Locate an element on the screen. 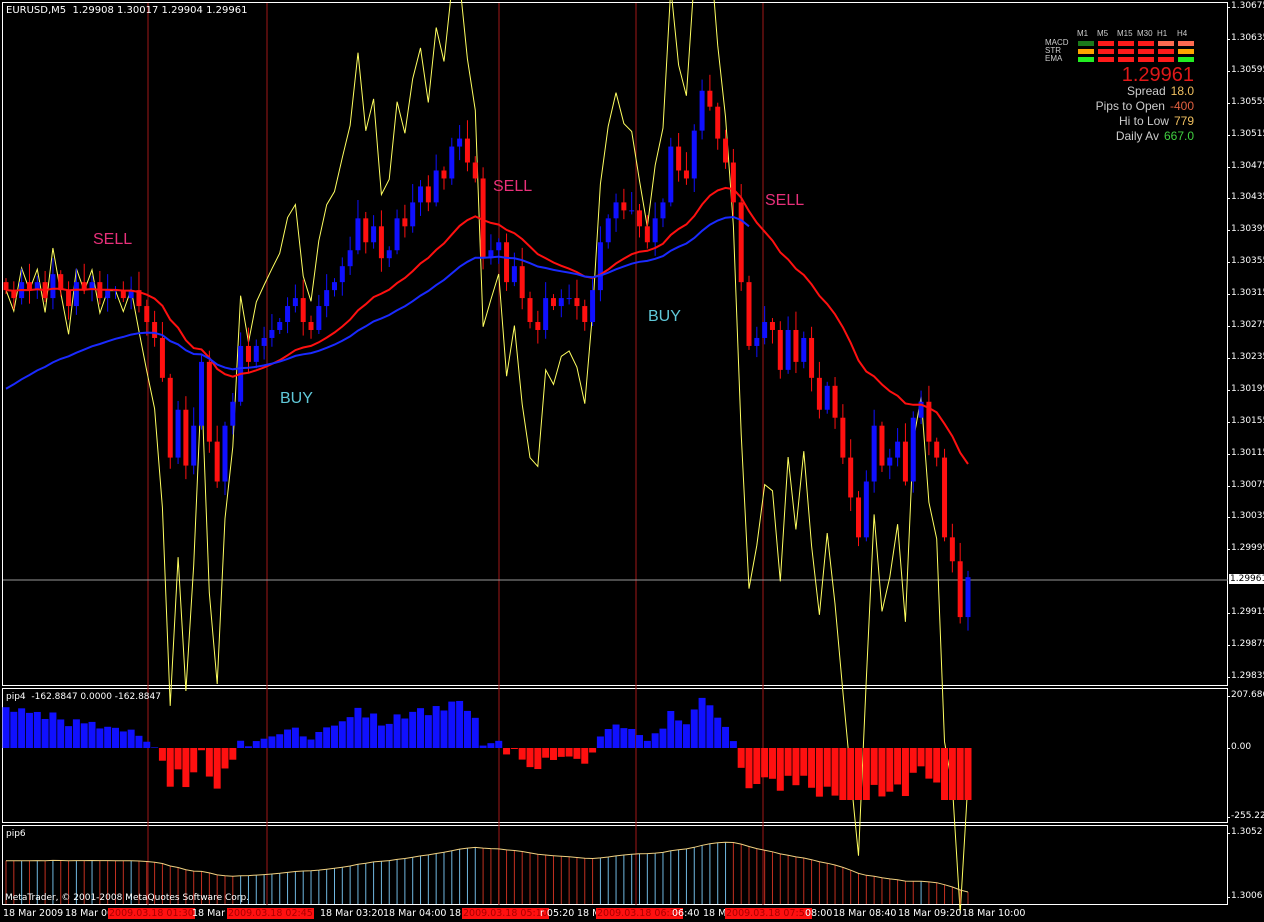 This screenshot has width=1264, height=922. pip4-axis-max: 207.686 is located at coordinates (1245, 695).